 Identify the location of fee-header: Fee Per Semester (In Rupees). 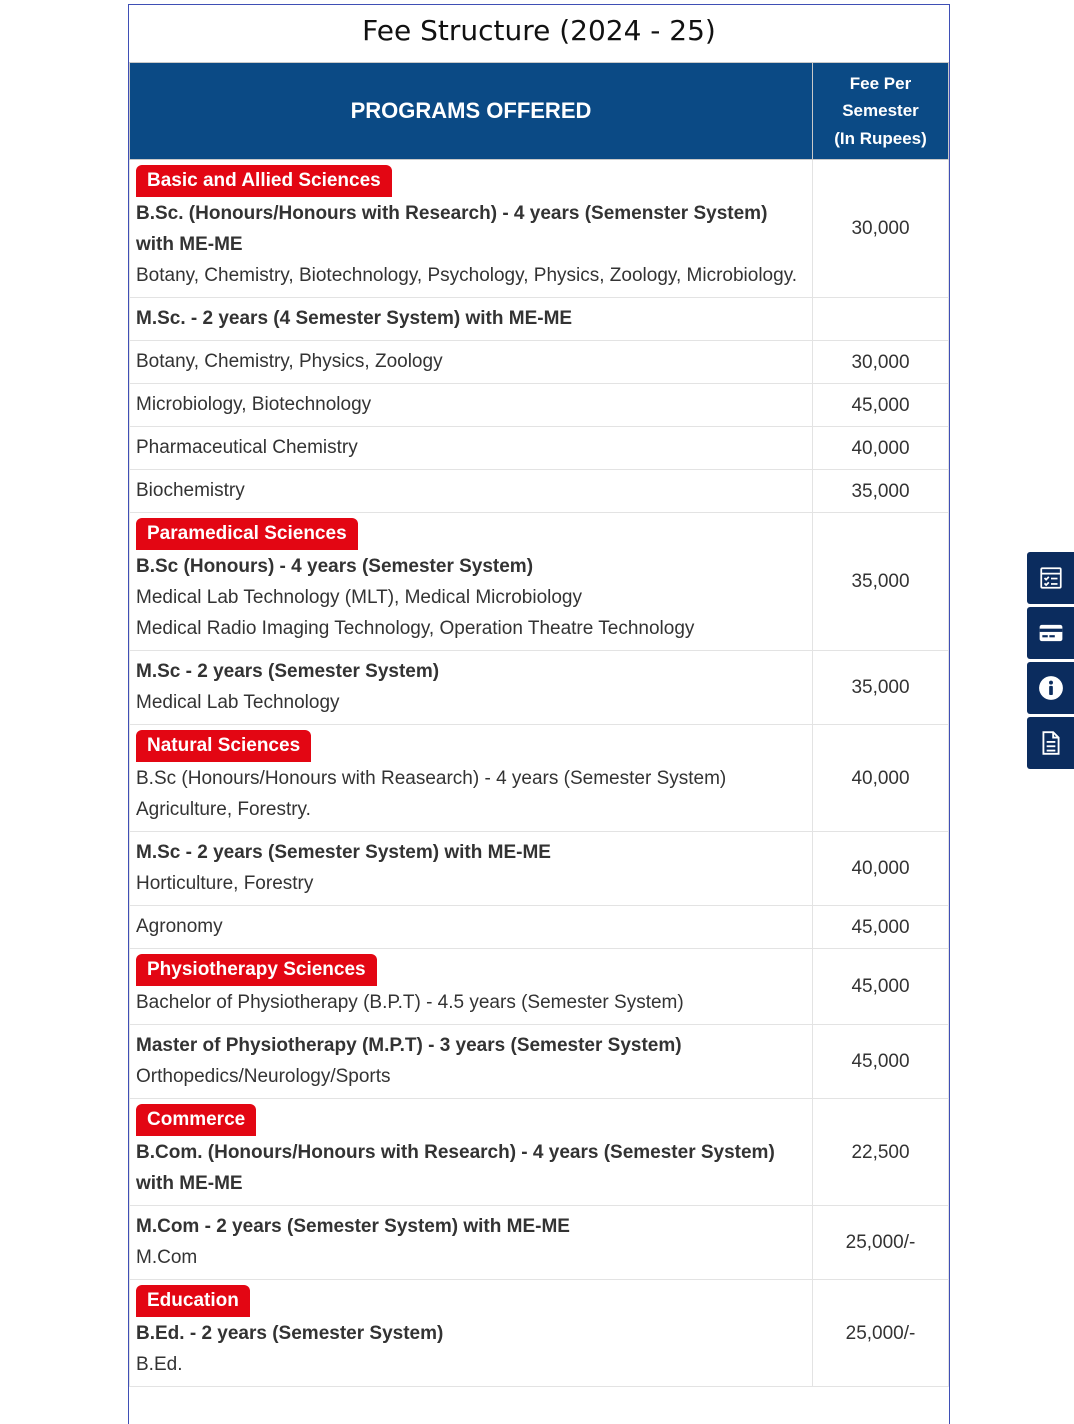
(880, 111).